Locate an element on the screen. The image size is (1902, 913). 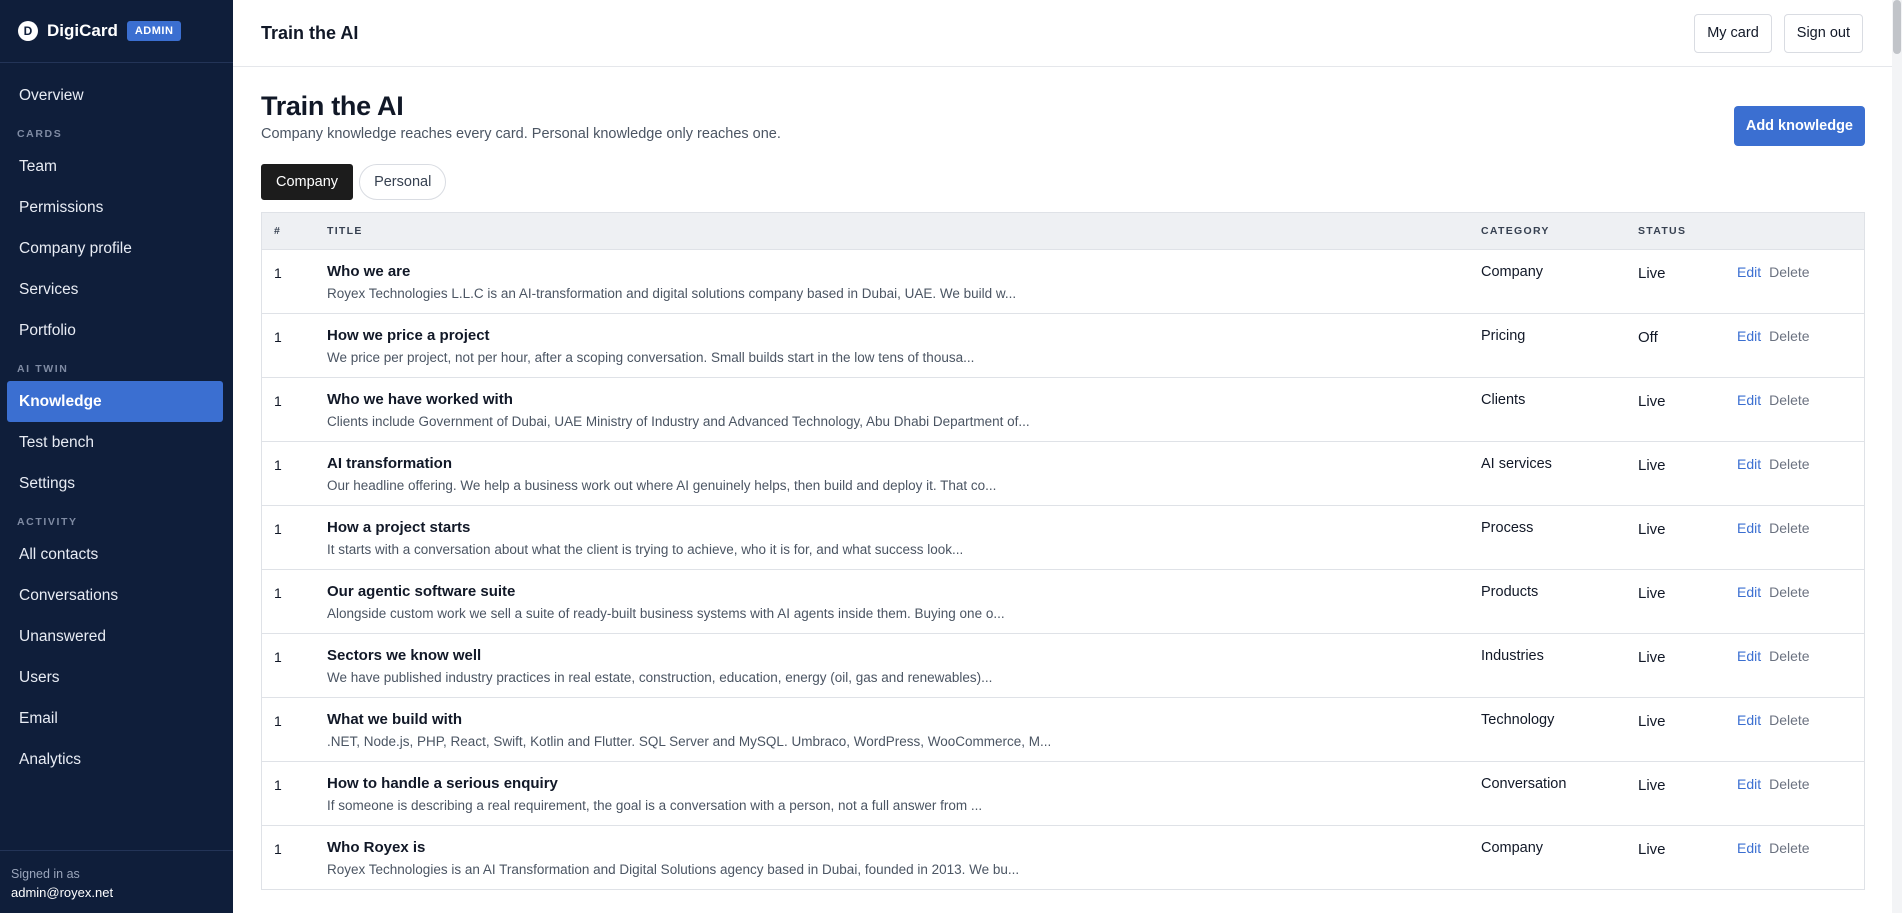
sidebar-section-cards: CARDS is located at coordinates (40, 134).